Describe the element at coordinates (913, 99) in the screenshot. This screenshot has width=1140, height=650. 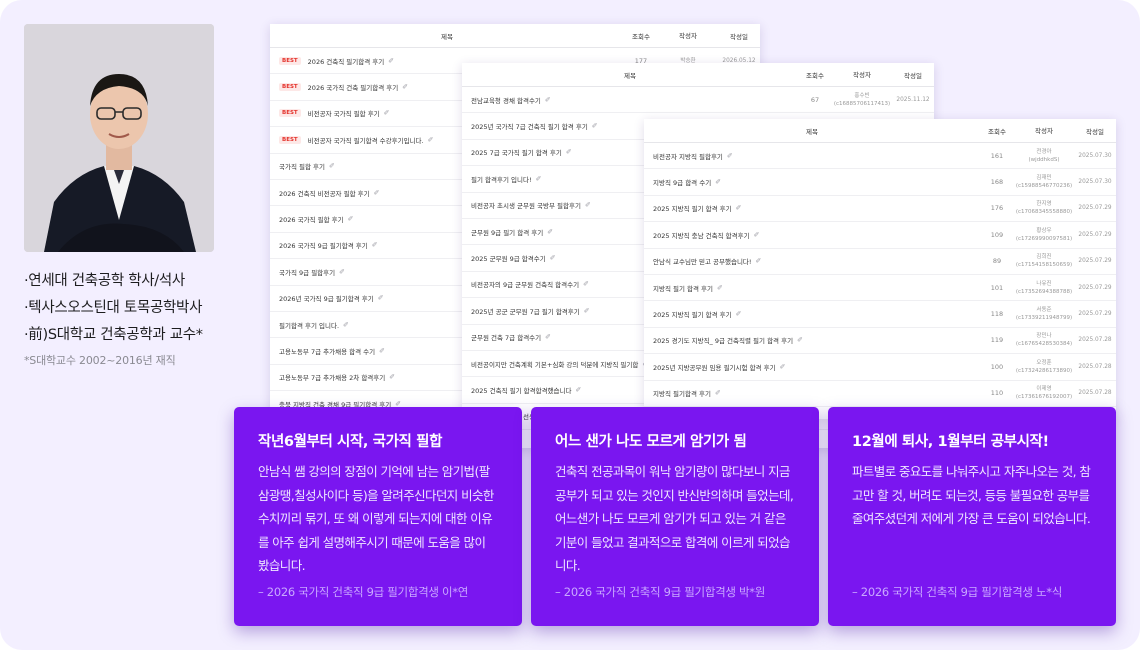
I see `row-date: 2025.11.12` at that location.